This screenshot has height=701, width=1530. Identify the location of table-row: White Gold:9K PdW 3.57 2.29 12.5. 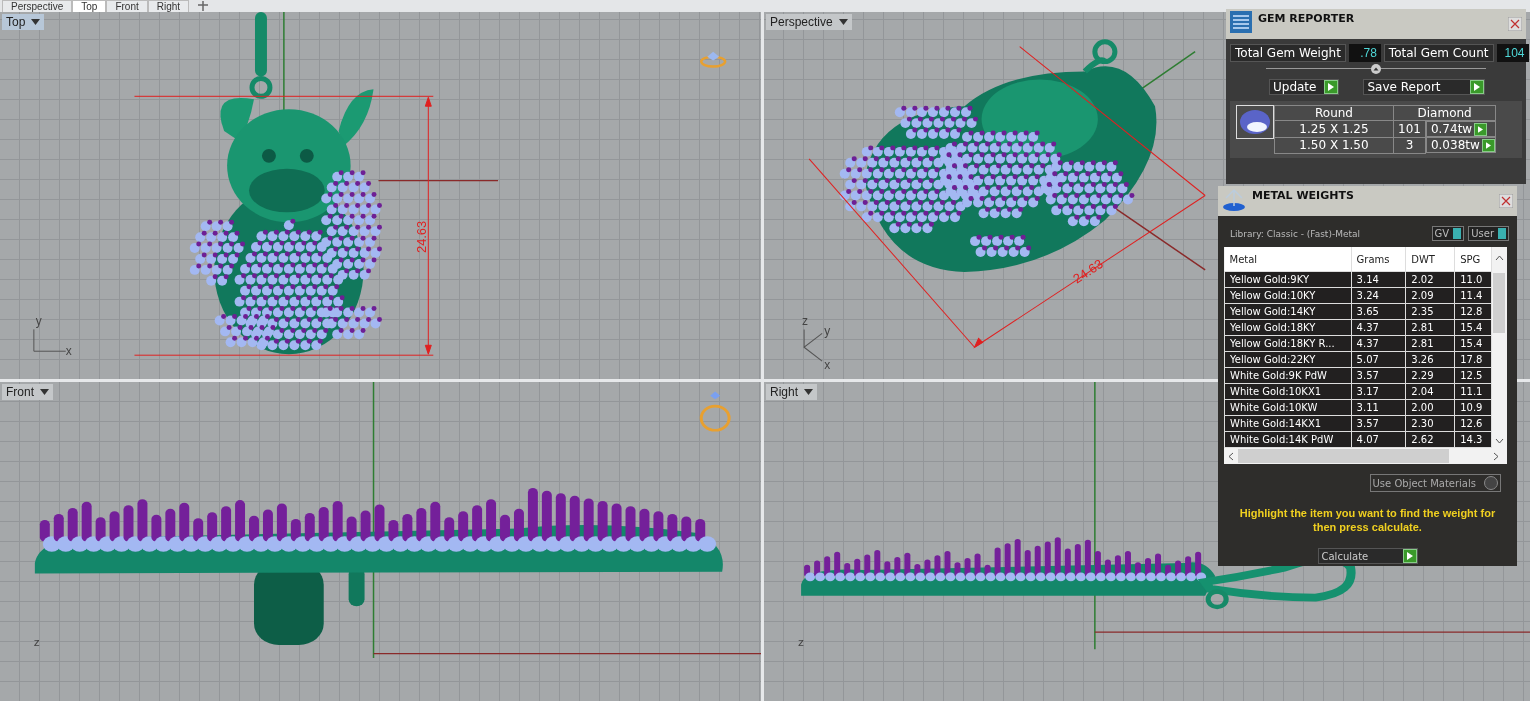
(1357, 375).